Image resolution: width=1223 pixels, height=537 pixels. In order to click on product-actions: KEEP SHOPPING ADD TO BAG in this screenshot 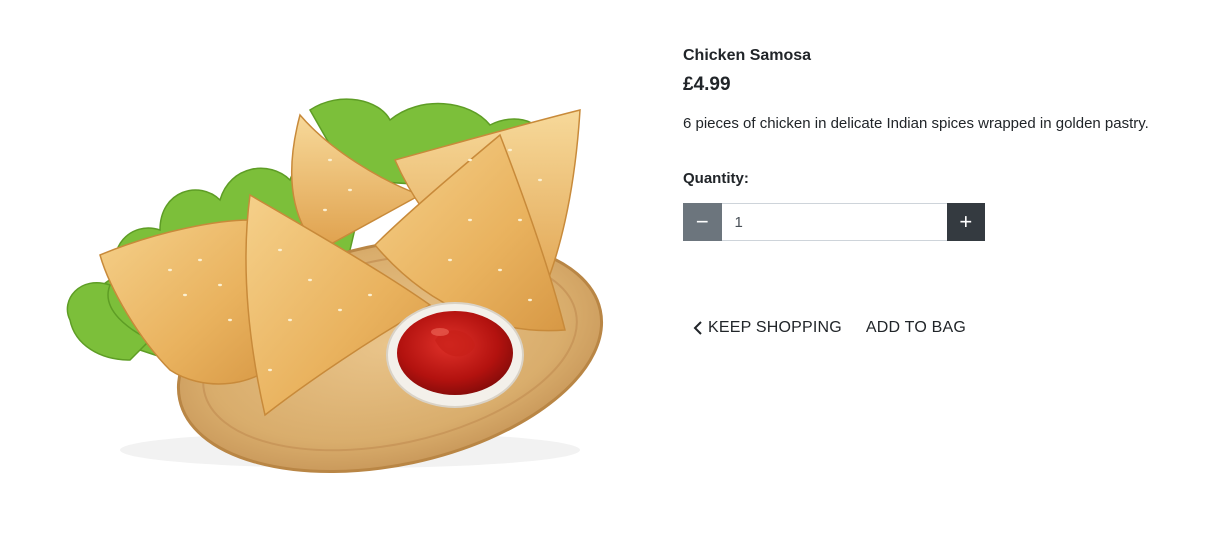, I will do `click(943, 328)`.